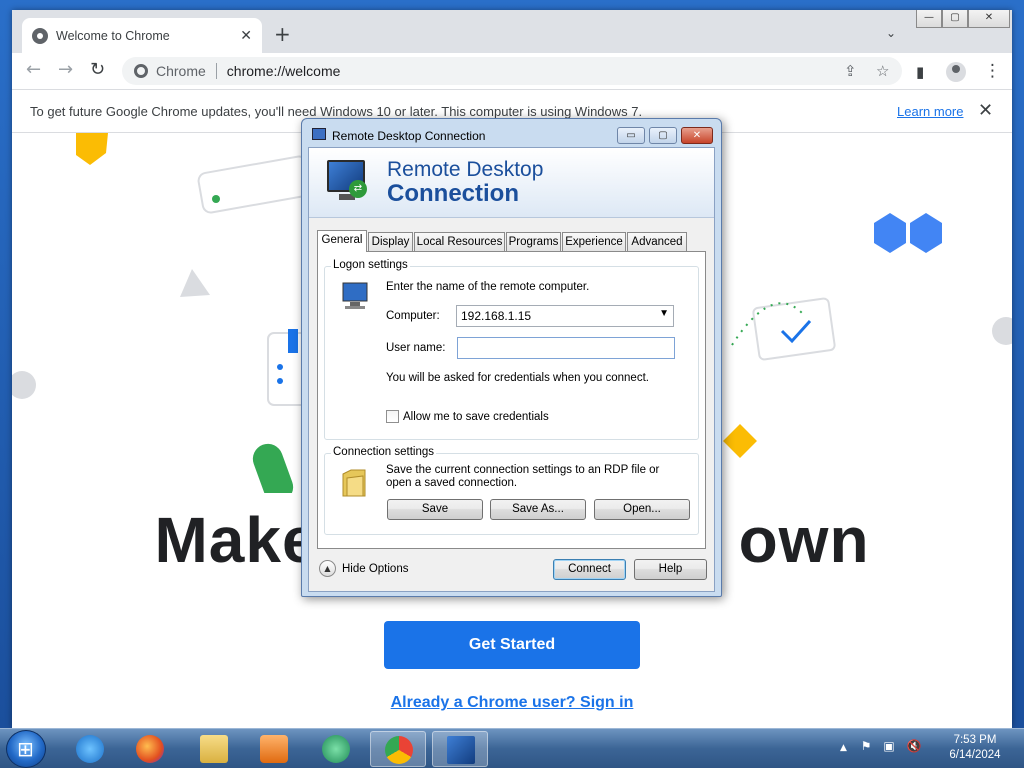 The height and width of the screenshot is (768, 1024). I want to click on rdp-taskbar-button, so click(460, 749).